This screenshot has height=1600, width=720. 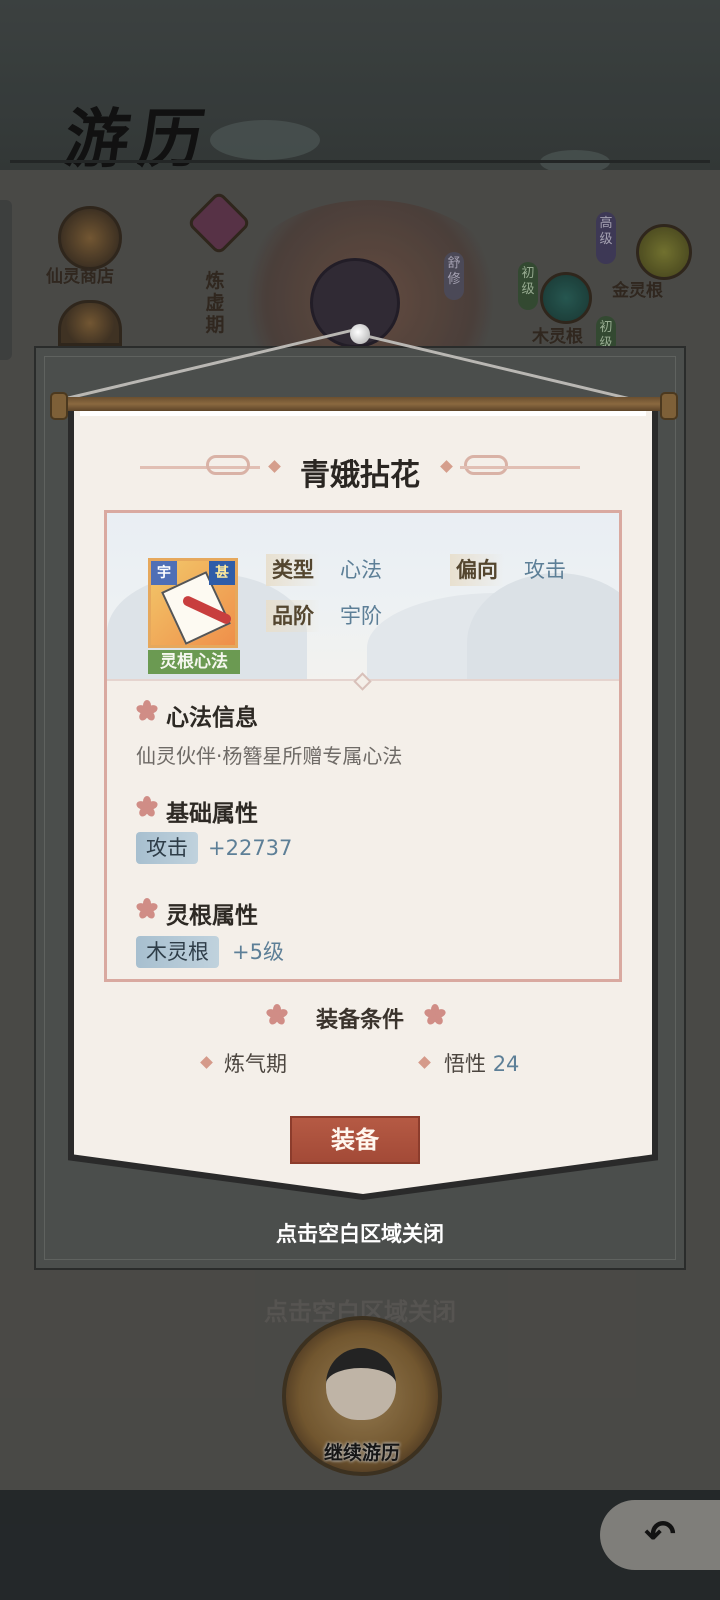 I want to click on nail-icon, so click(x=360, y=334).